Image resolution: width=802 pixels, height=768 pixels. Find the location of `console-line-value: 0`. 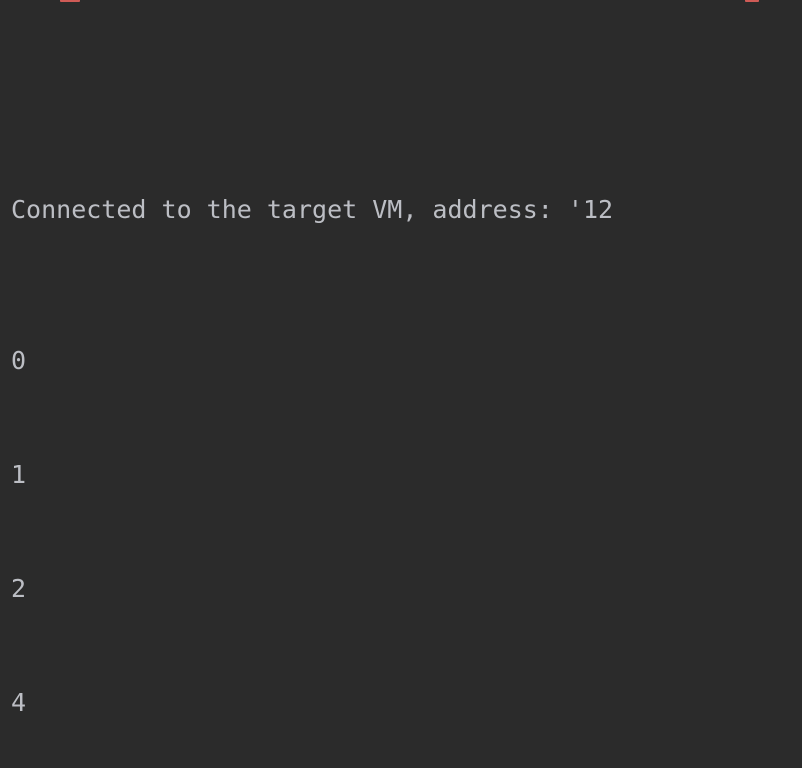

console-line-value: 0 is located at coordinates (19, 360).